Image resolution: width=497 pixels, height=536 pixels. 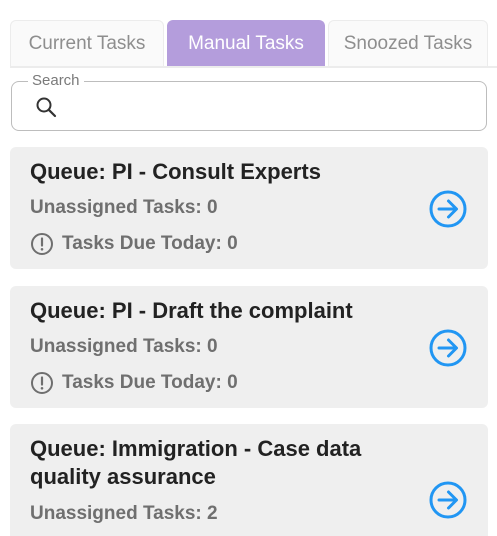 I want to click on tab-snoozed-tasks: Snoozed Tasks, so click(x=408, y=43).